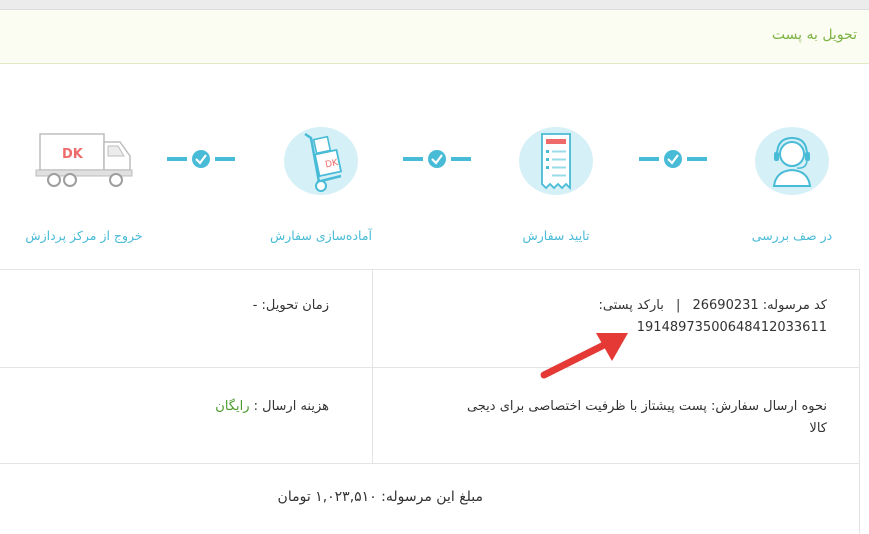 The height and width of the screenshot is (534, 869). What do you see at coordinates (321, 161) in the screenshot?
I see `hand-truck-icon: DK` at bounding box center [321, 161].